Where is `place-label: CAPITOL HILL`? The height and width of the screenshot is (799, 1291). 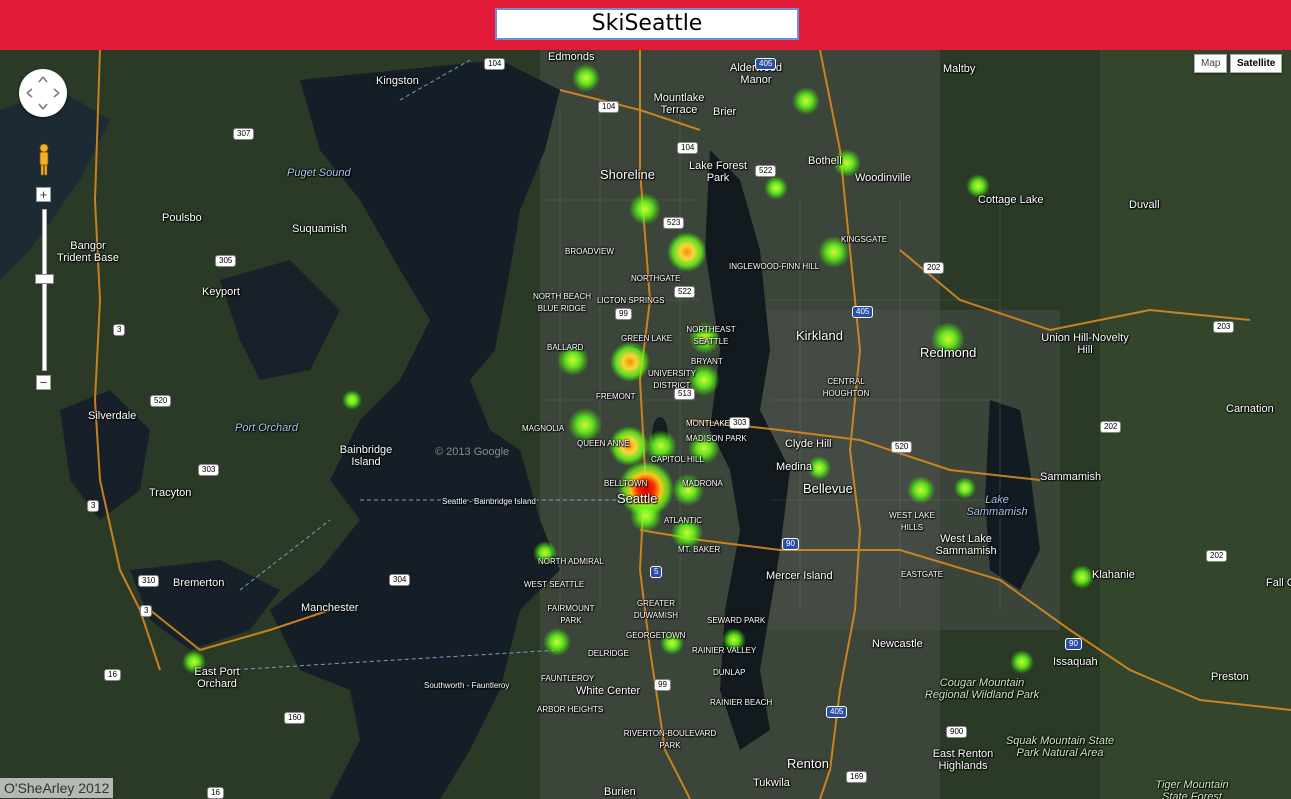 place-label: CAPITOL HILL is located at coordinates (677, 459).